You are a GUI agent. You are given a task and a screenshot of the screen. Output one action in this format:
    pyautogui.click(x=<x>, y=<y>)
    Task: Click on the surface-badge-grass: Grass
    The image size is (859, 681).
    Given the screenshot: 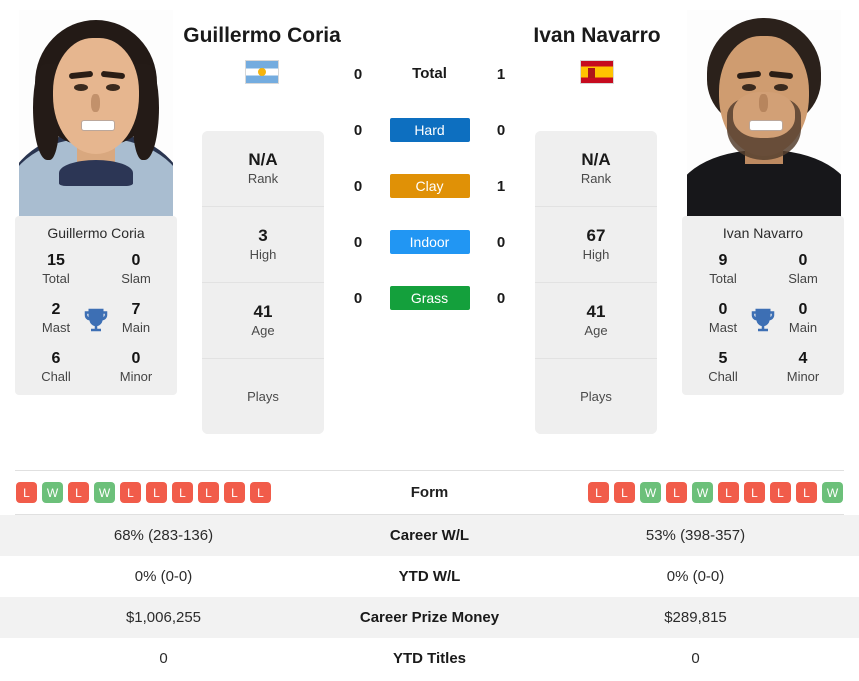 What is the action you would take?
    pyautogui.click(x=429, y=298)
    